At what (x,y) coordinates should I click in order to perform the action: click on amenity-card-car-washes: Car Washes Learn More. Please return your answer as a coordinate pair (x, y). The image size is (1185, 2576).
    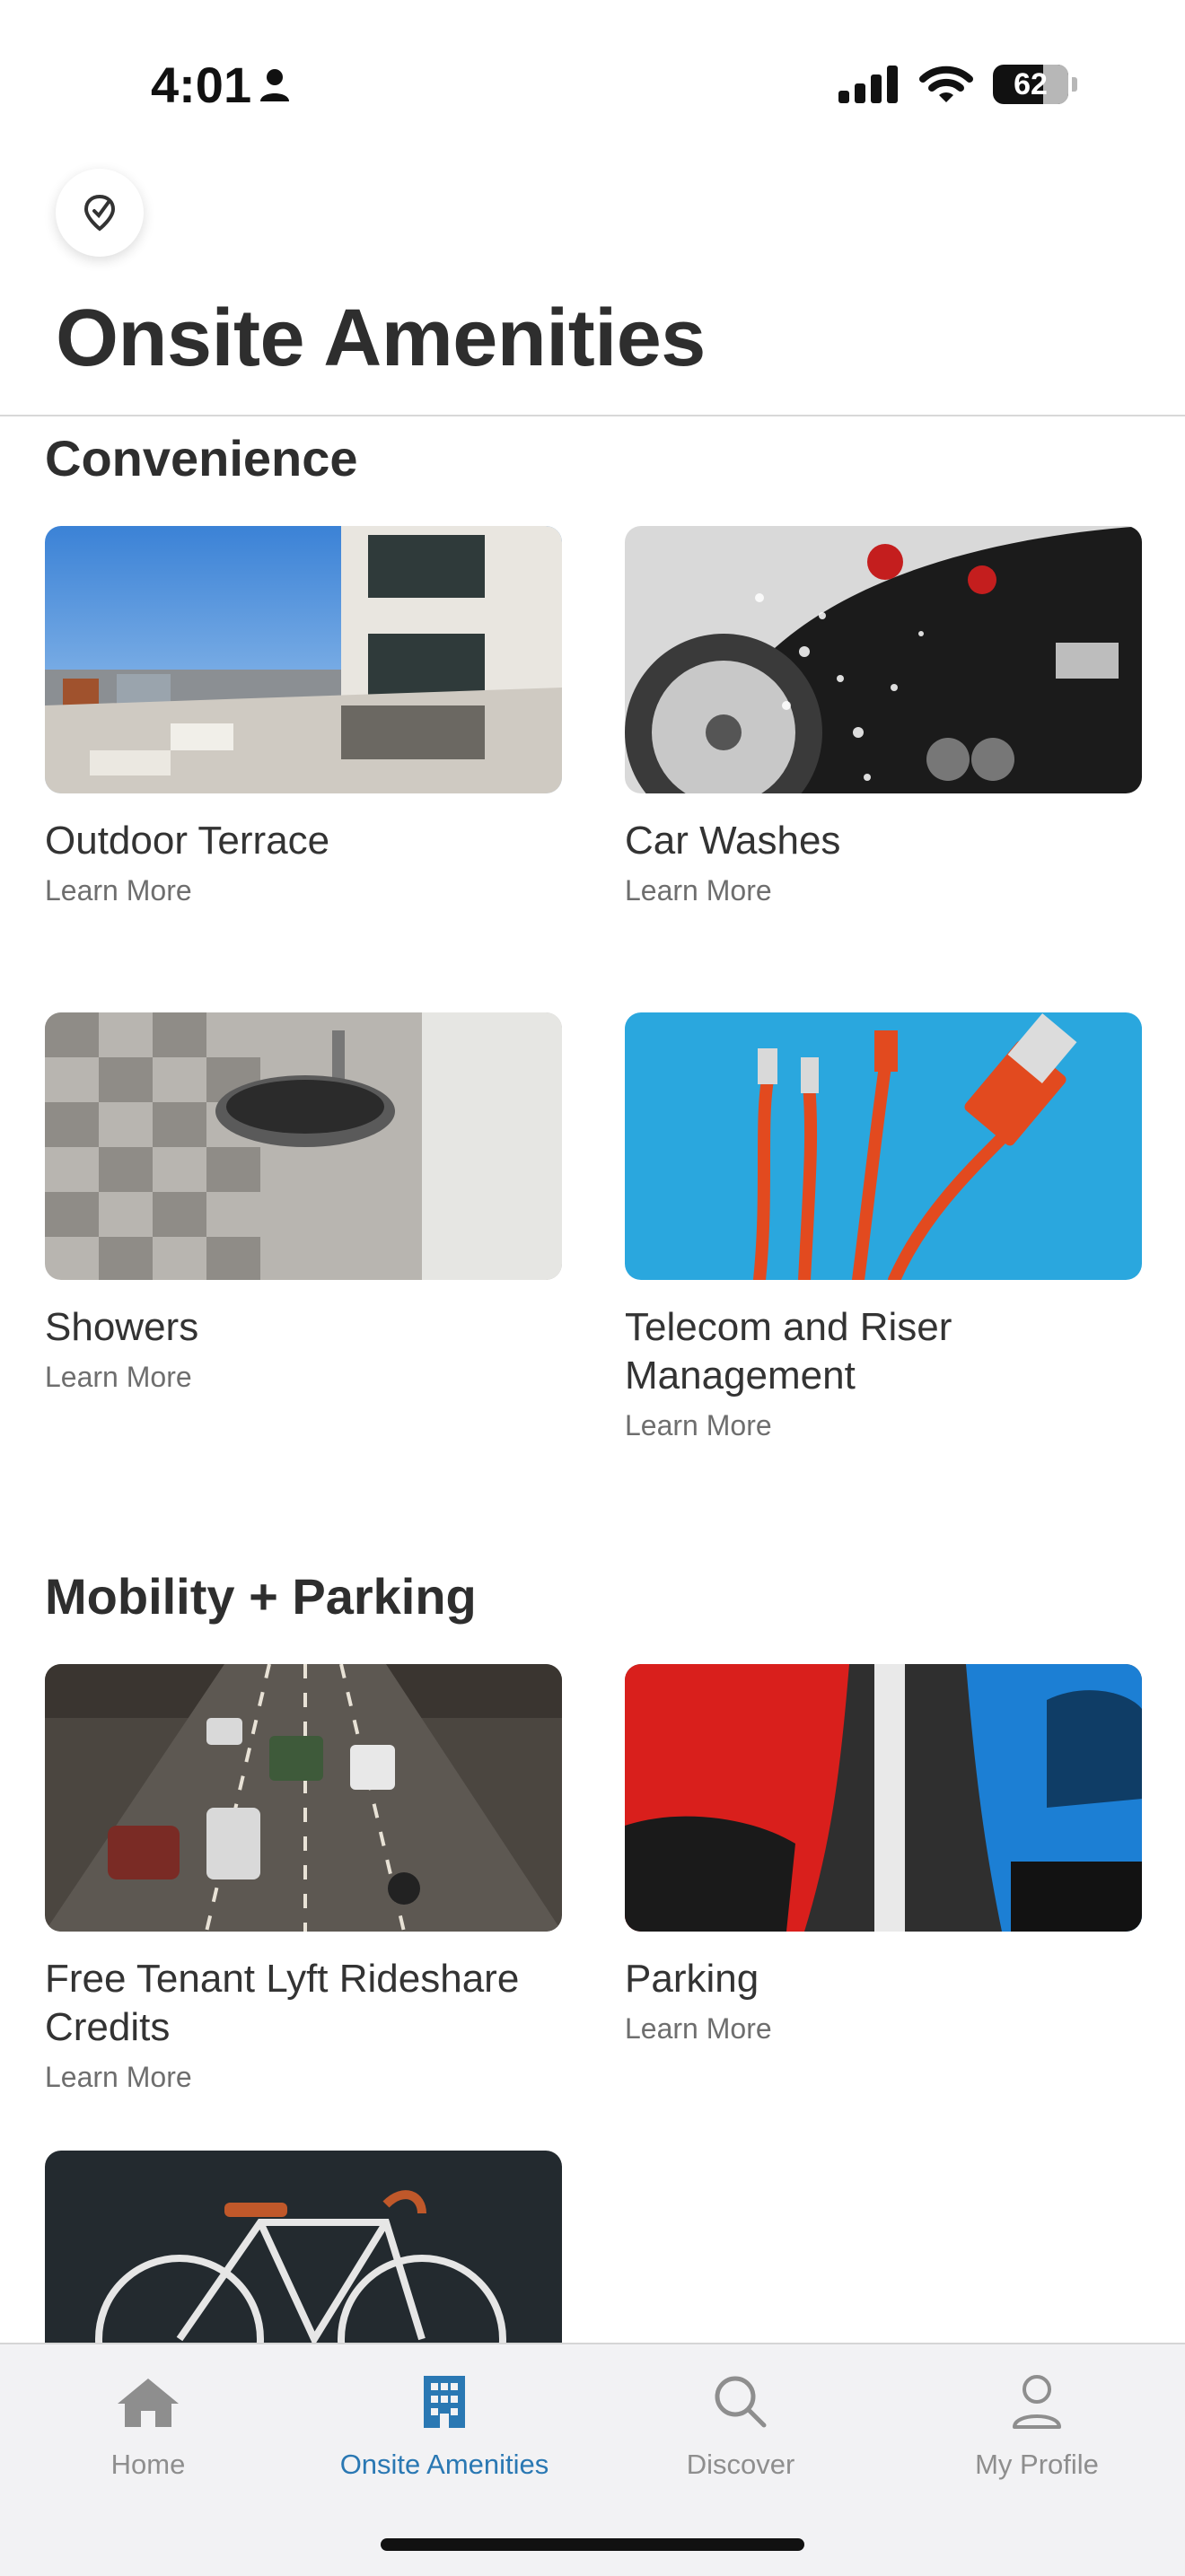
    Looking at the image, I should click on (883, 716).